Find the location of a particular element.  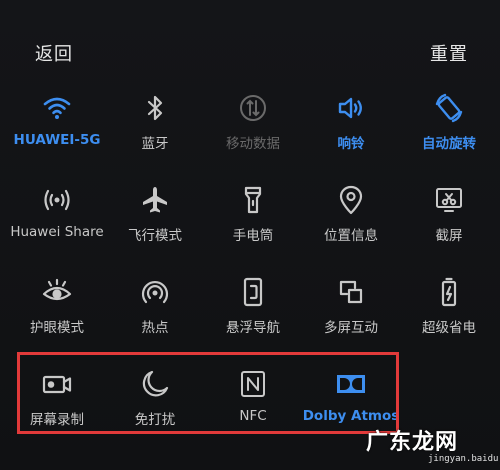

toggle-hotspot: 热点 is located at coordinates (155, 310).